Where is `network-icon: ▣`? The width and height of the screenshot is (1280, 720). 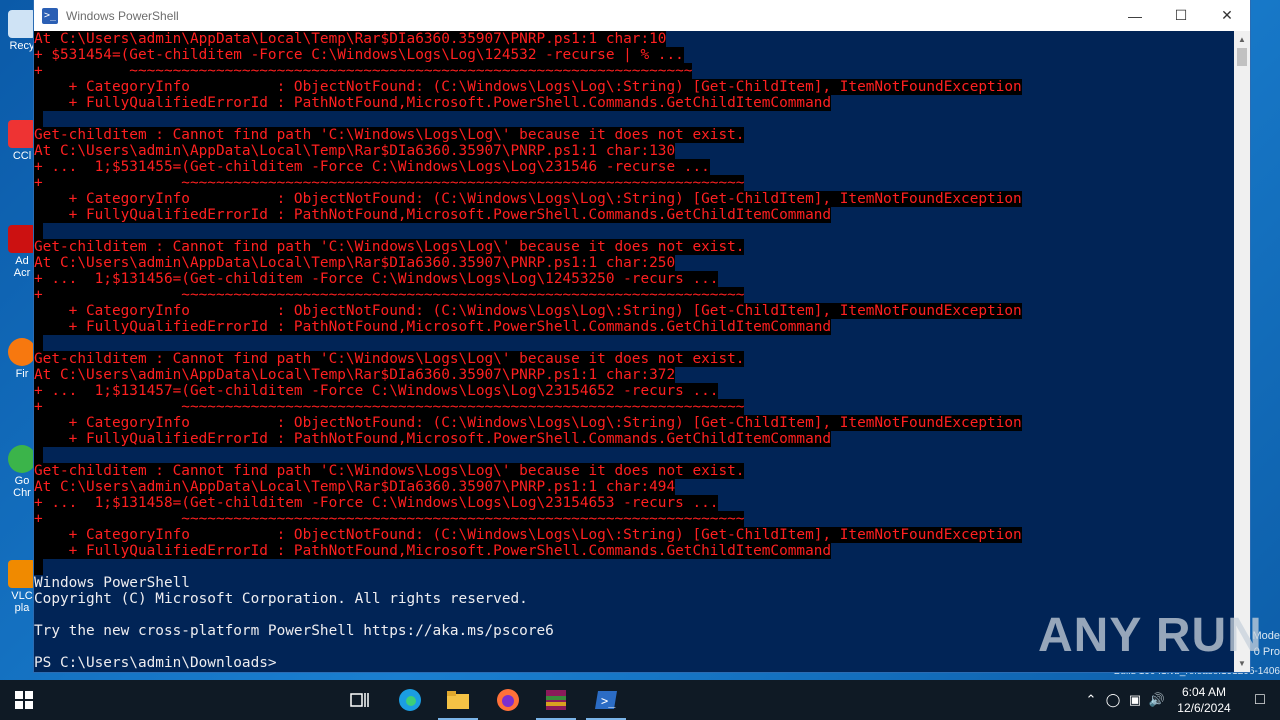
network-icon: ▣ is located at coordinates (1135, 700).